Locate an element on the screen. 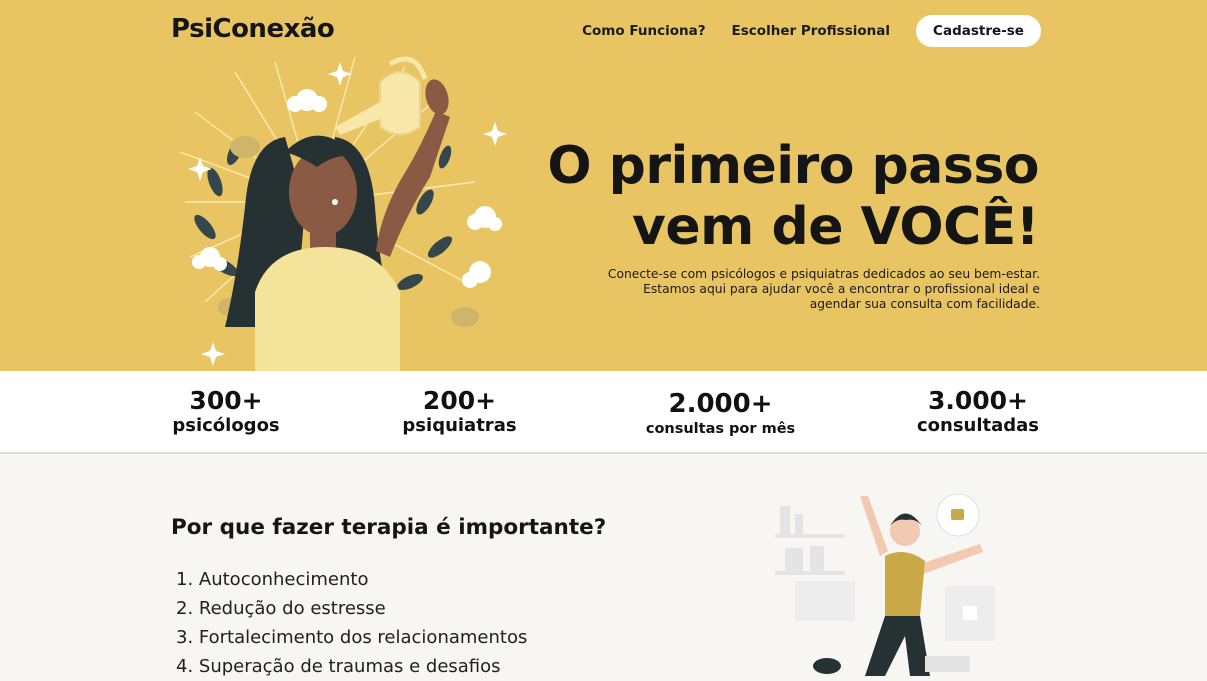 The width and height of the screenshot is (1207, 681). hero-headline: O primeiro passo vem de VOCÊ! is located at coordinates (793, 197).